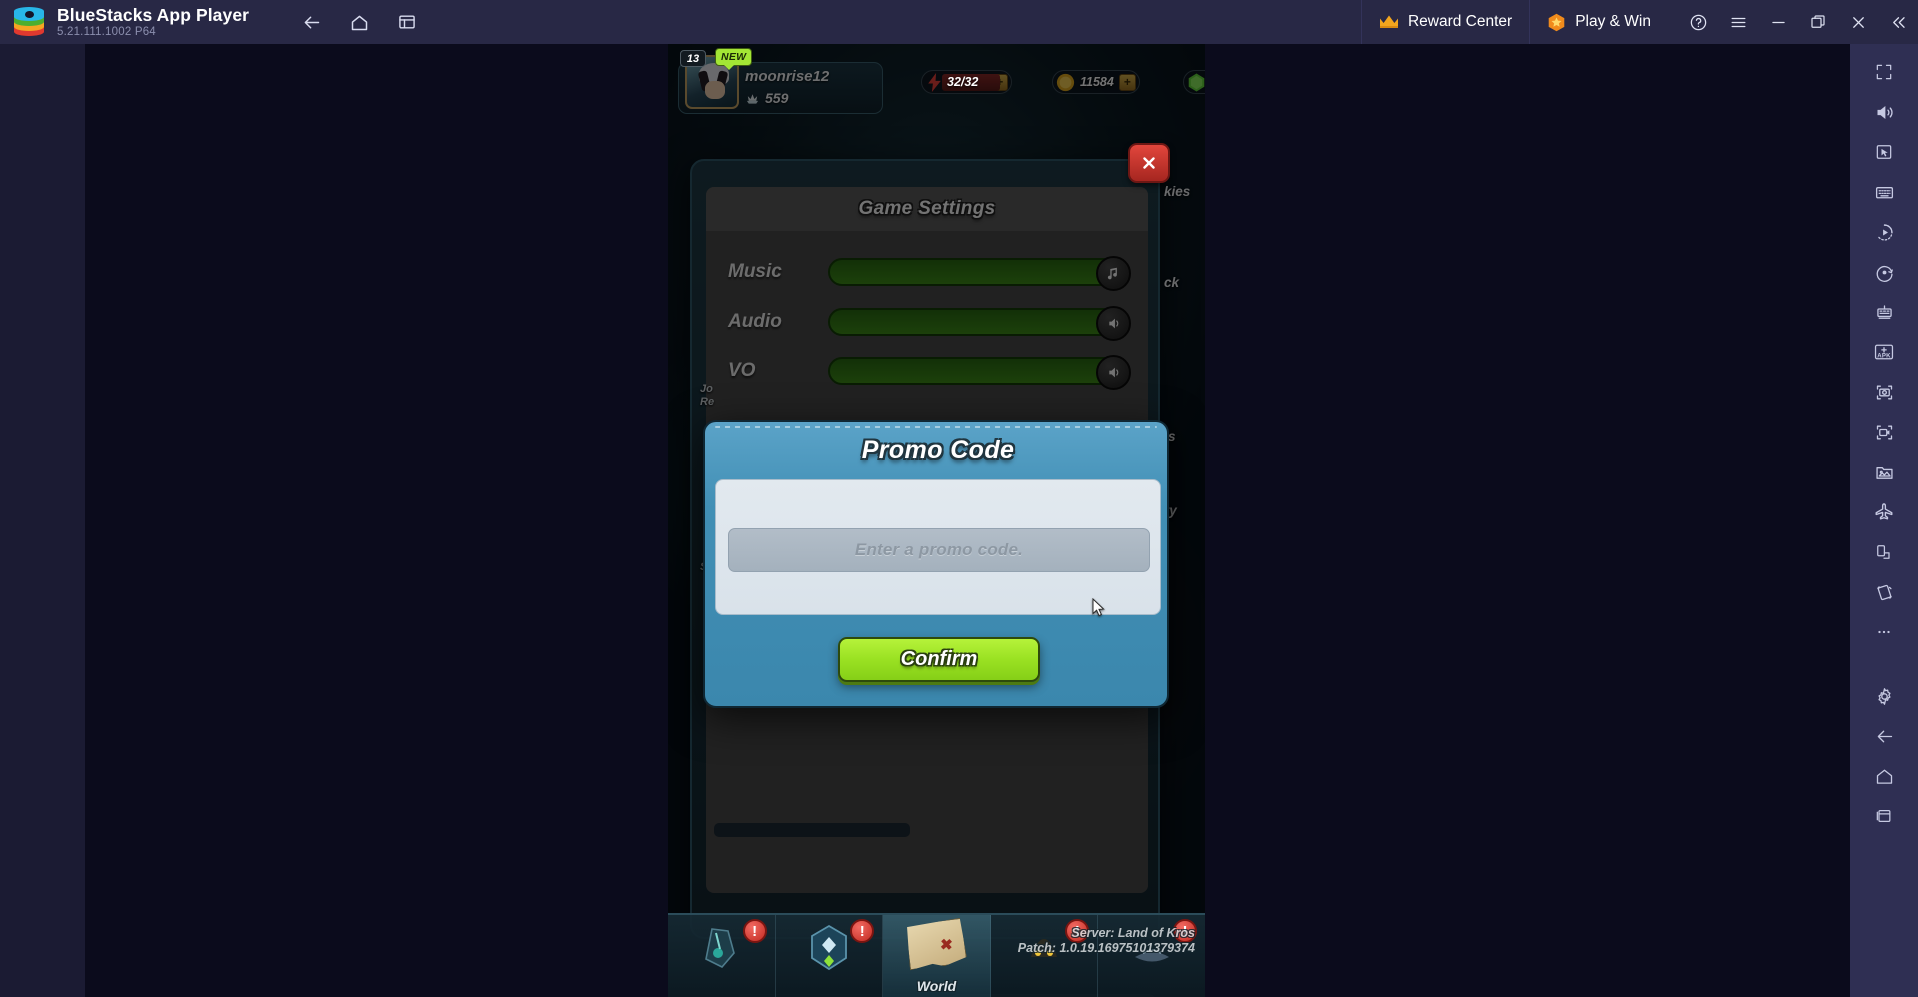 The width and height of the screenshot is (1918, 997). I want to click on play-and-win-button: Play & Win, so click(1598, 22).